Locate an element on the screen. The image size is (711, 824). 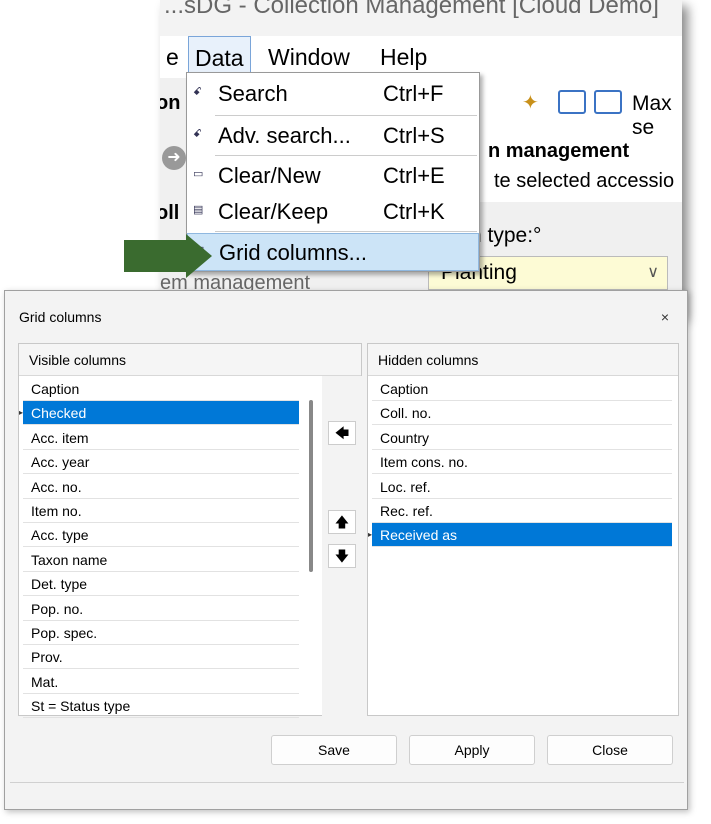
menu-item-clear-new: ▭ Clear/New Ctrl+E is located at coordinates (333, 176).